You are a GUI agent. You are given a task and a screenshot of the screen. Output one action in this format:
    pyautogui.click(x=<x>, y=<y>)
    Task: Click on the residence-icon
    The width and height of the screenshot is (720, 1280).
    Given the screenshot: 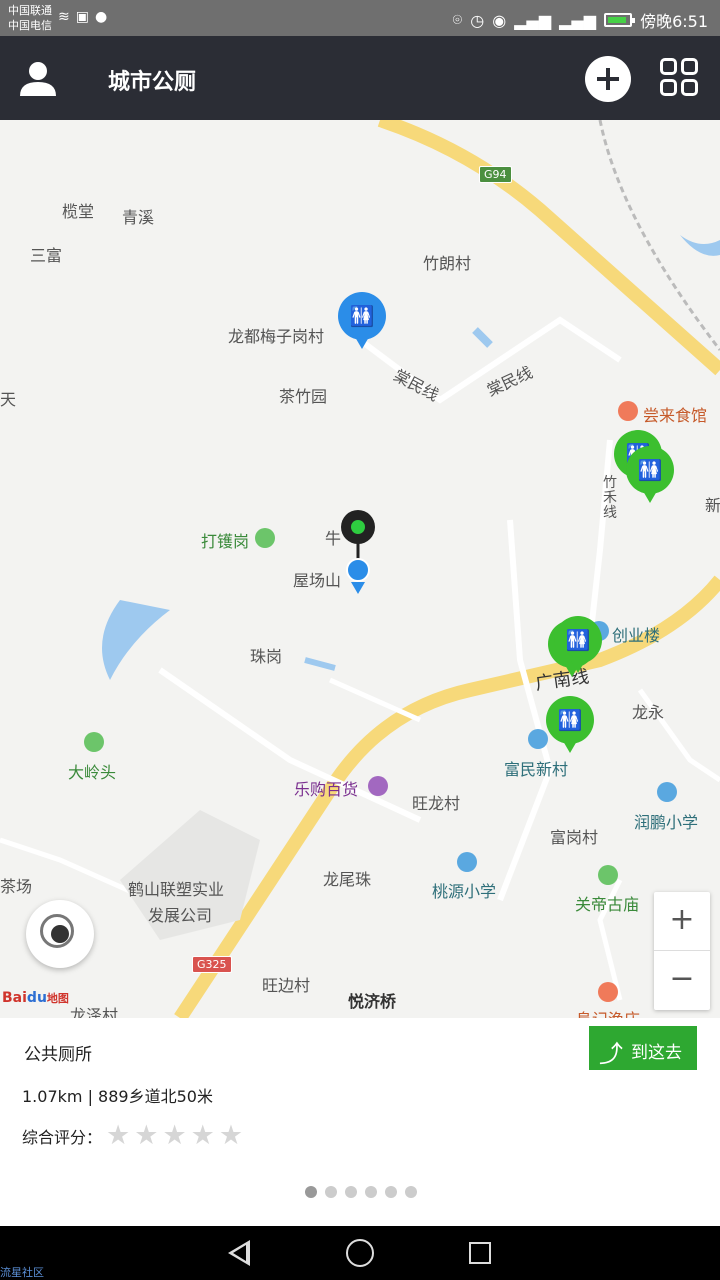 What is the action you would take?
    pyautogui.click(x=538, y=739)
    